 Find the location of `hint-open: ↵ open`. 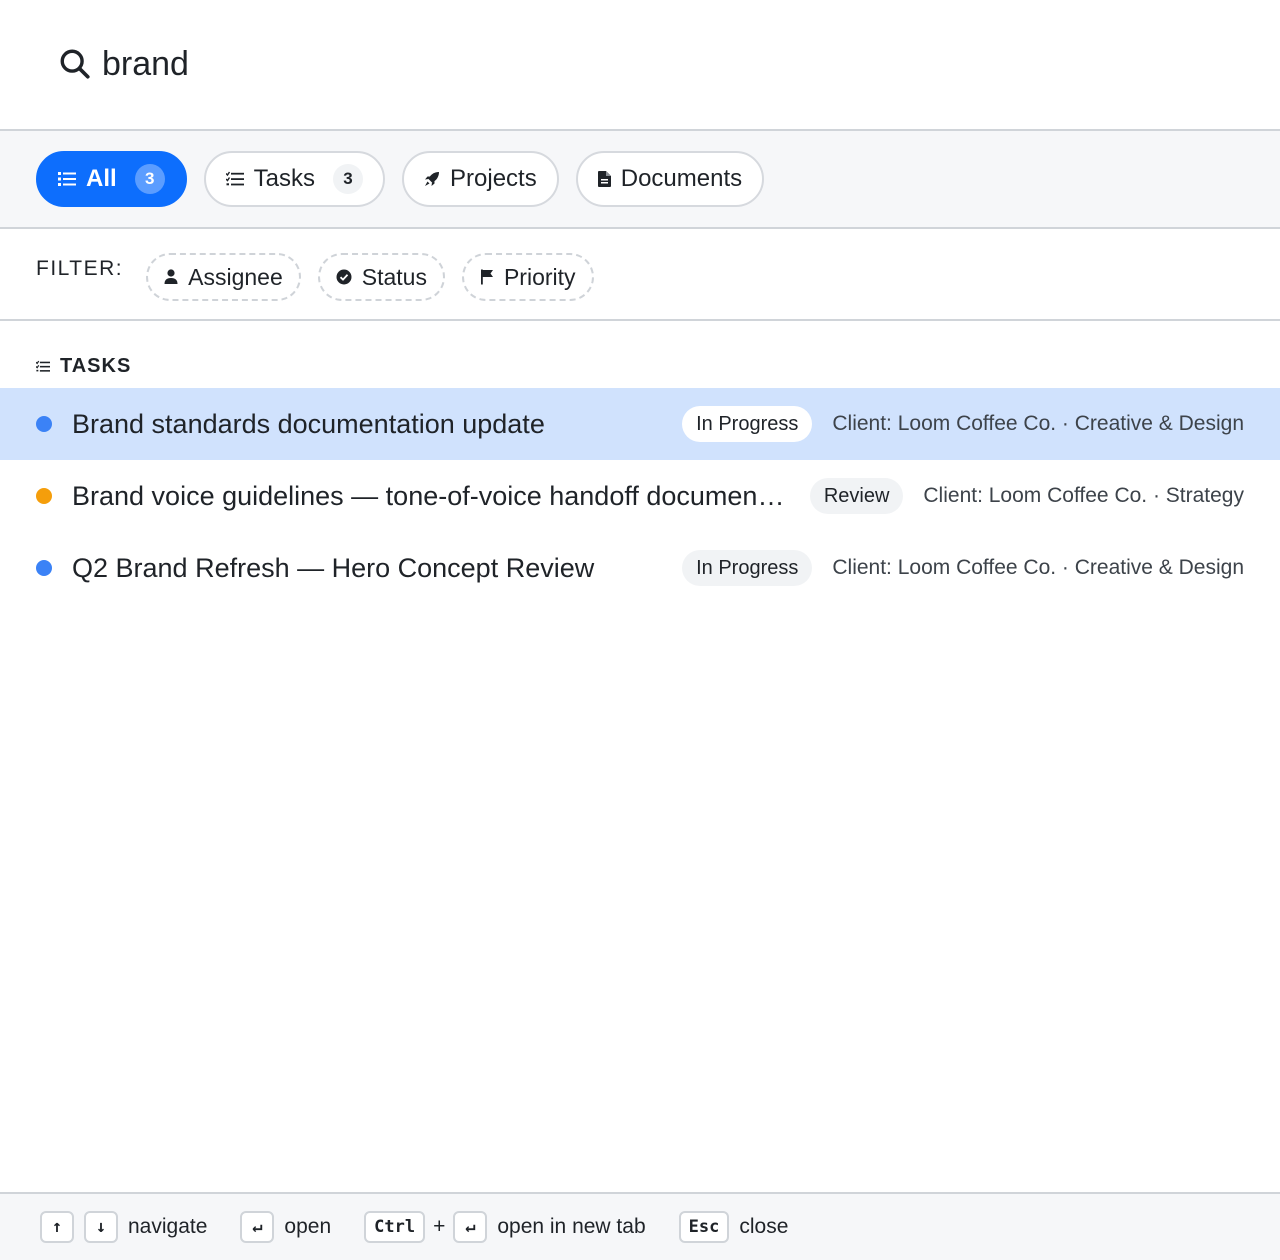

hint-open: ↵ open is located at coordinates (285, 1227).